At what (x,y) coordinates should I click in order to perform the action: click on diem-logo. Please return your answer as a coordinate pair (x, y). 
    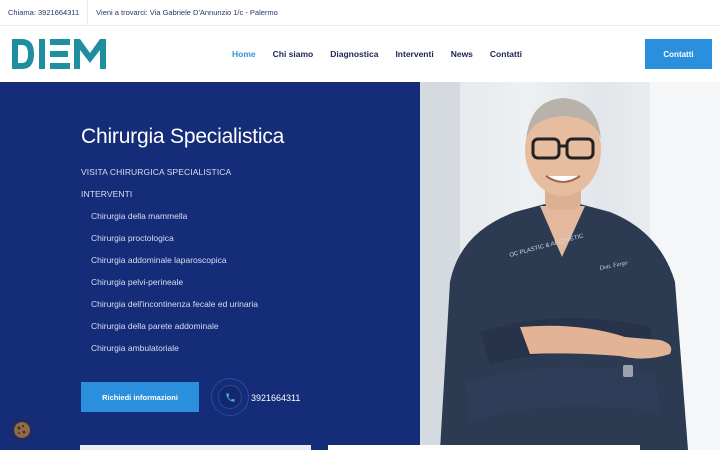
    Looking at the image, I should click on (59, 54).